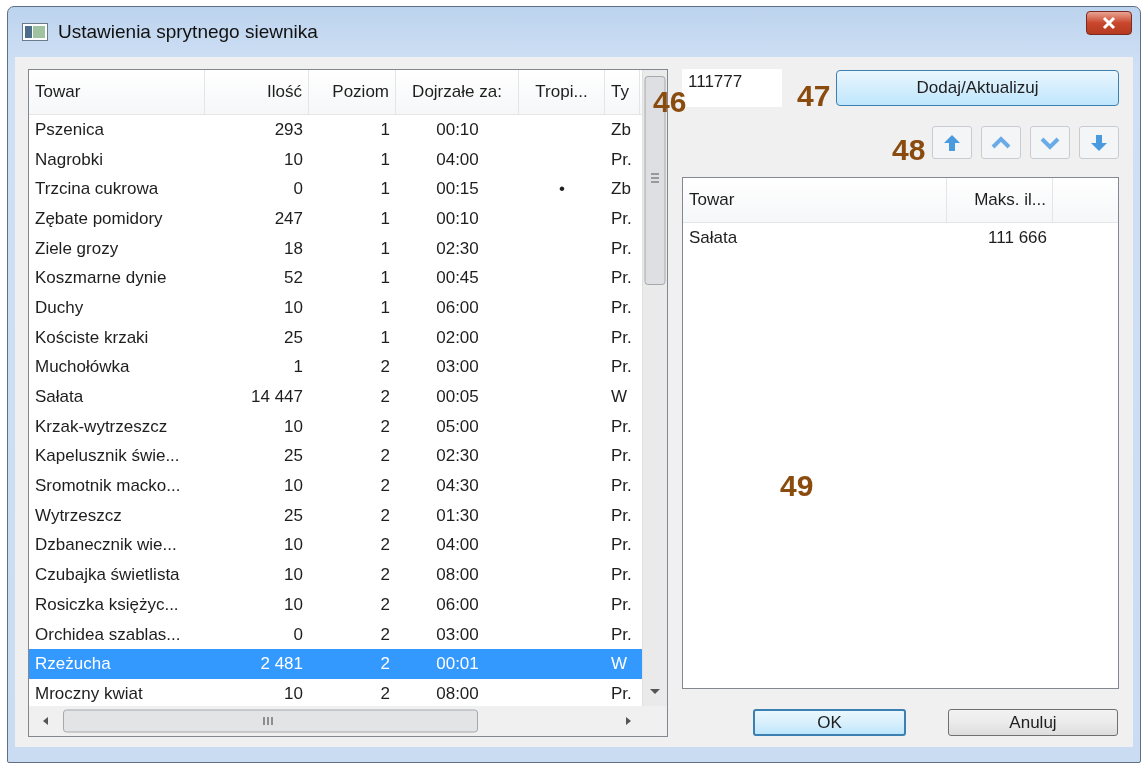  Describe the element at coordinates (335, 605) in the screenshot. I see `list-row: Rosiczka księżyc... 10 2 06:00 Pr.` at that location.